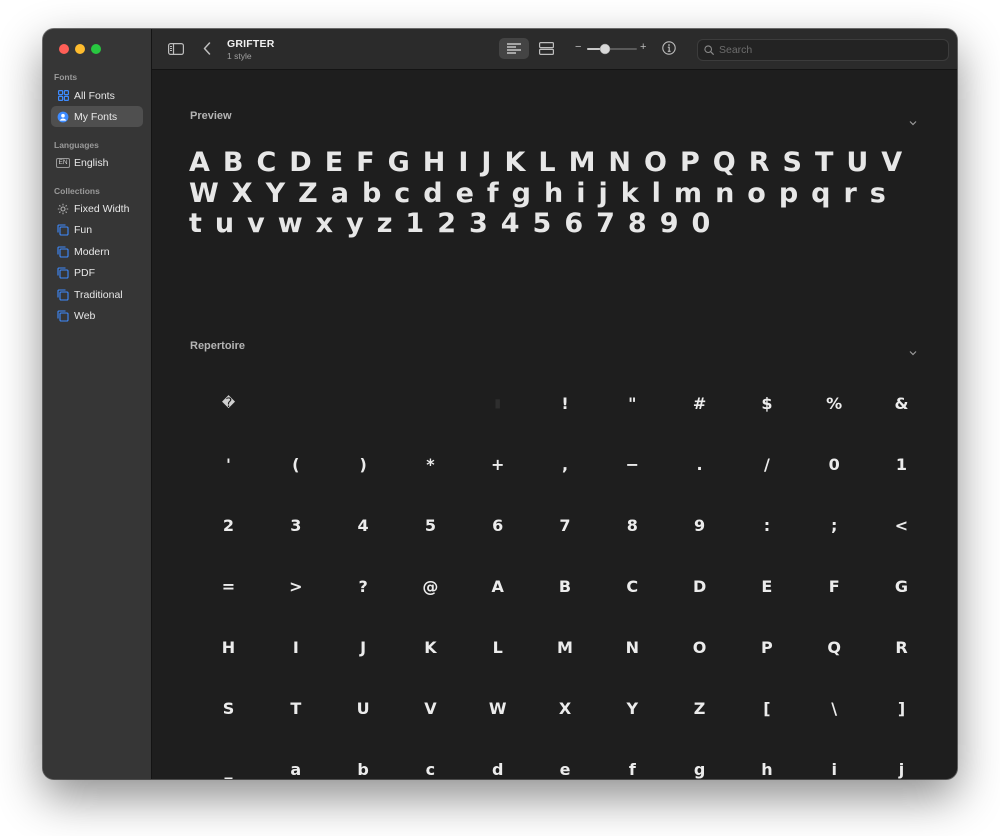 This screenshot has height=836, width=1000. I want to click on back-button, so click(207, 51).